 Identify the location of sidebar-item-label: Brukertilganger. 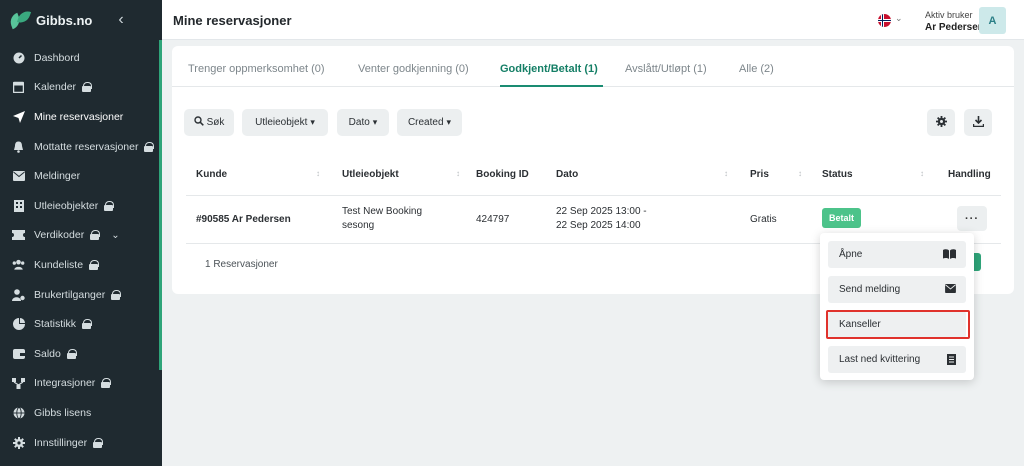
(70, 294).